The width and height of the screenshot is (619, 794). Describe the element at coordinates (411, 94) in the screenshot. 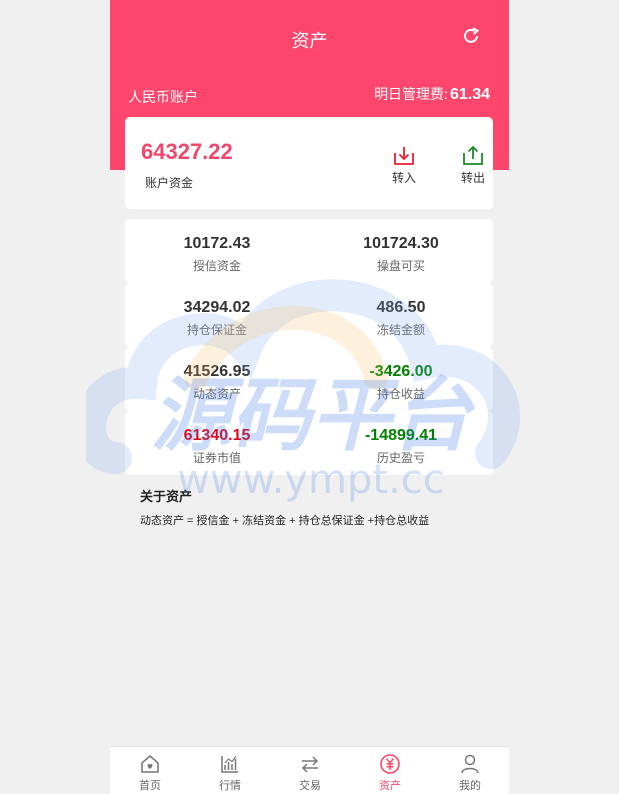

I see `fee-label: 明日管理费:` at that location.